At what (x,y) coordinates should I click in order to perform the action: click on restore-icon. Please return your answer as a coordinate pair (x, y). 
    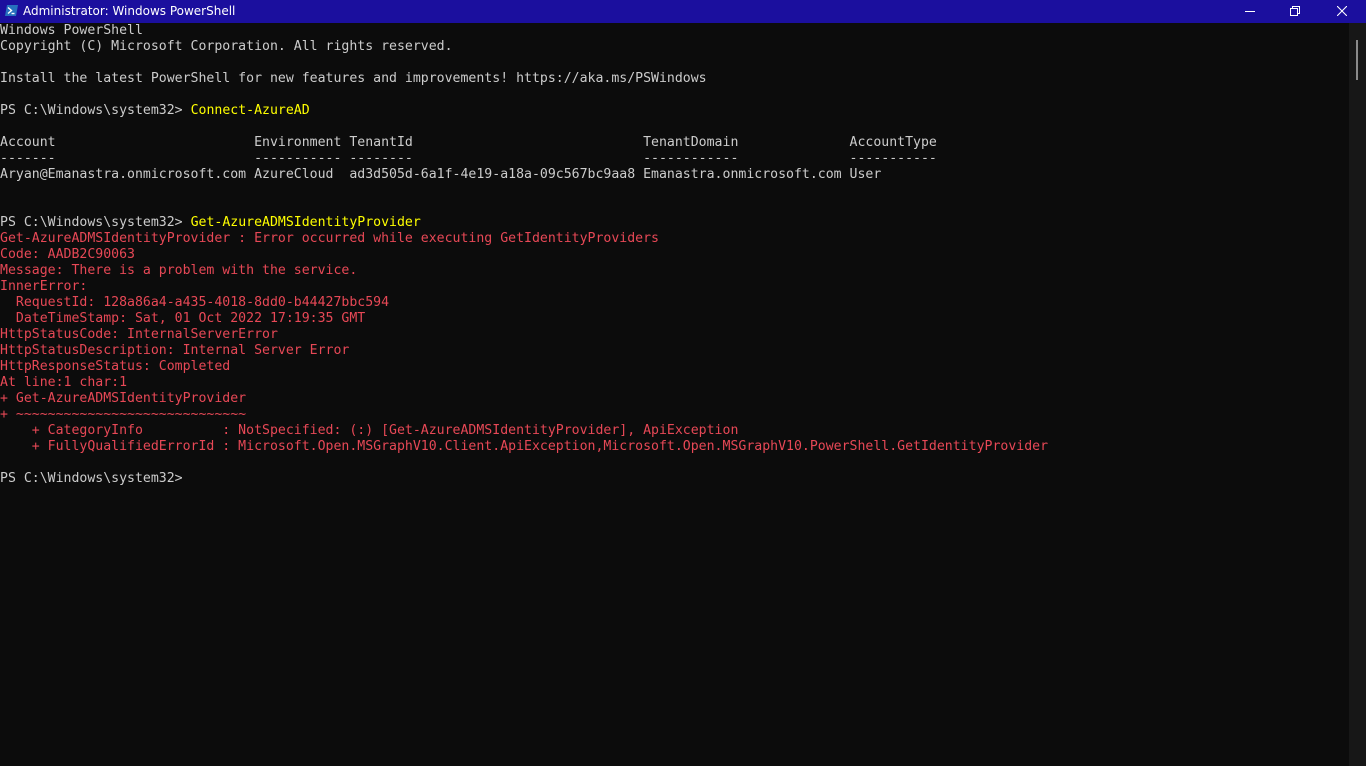
    Looking at the image, I should click on (1295, 12).